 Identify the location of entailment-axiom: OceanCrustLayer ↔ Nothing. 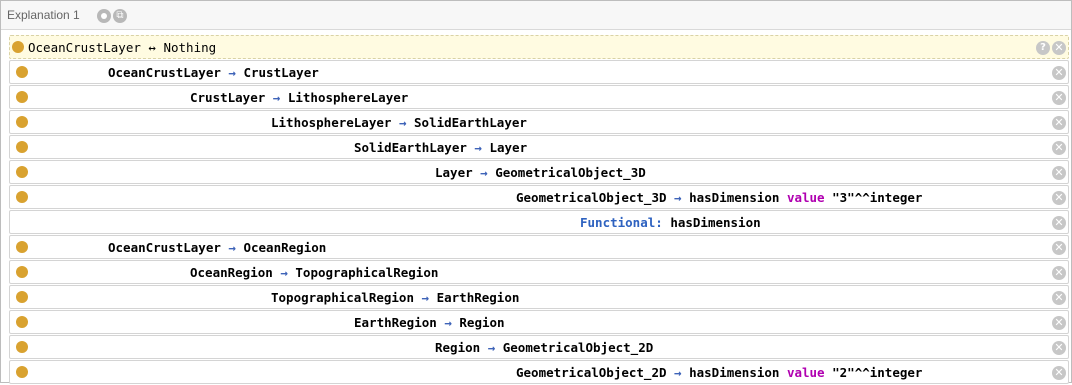
(122, 47).